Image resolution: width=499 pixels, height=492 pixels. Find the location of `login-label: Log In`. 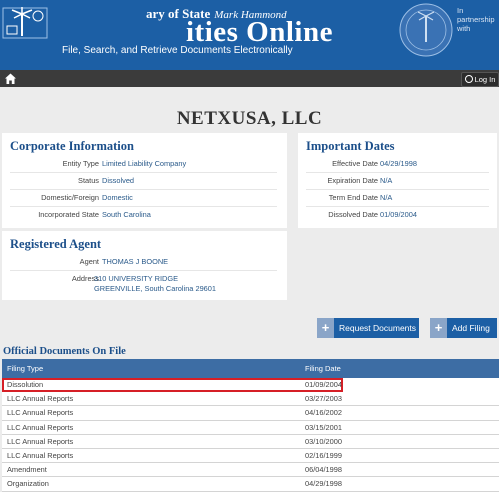

login-label: Log In is located at coordinates (485, 79).